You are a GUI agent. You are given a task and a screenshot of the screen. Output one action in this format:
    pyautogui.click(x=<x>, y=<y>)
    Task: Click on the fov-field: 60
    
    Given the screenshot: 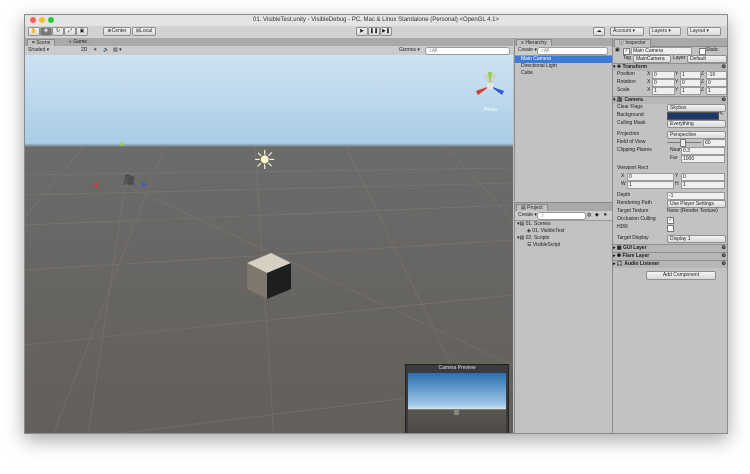 What is the action you would take?
    pyautogui.click(x=714, y=143)
    